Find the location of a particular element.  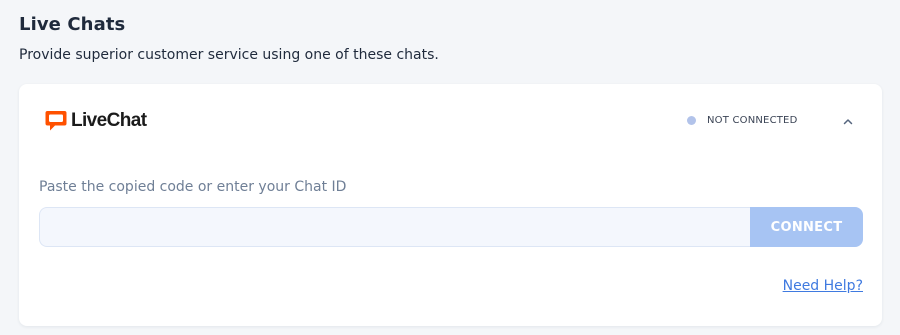

collapse-toggle-button is located at coordinates (848, 121).